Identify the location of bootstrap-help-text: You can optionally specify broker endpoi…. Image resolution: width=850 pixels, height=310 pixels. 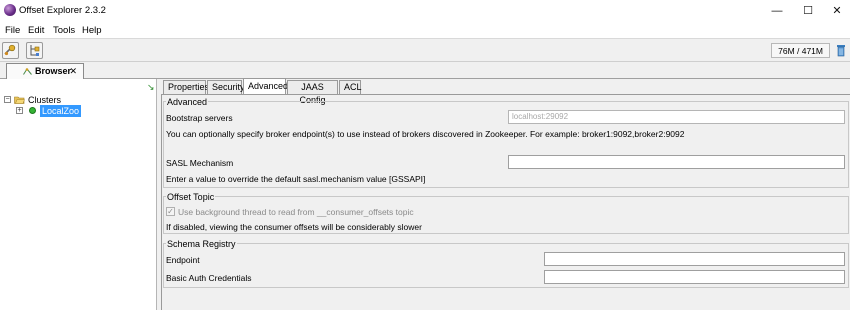
(425, 134).